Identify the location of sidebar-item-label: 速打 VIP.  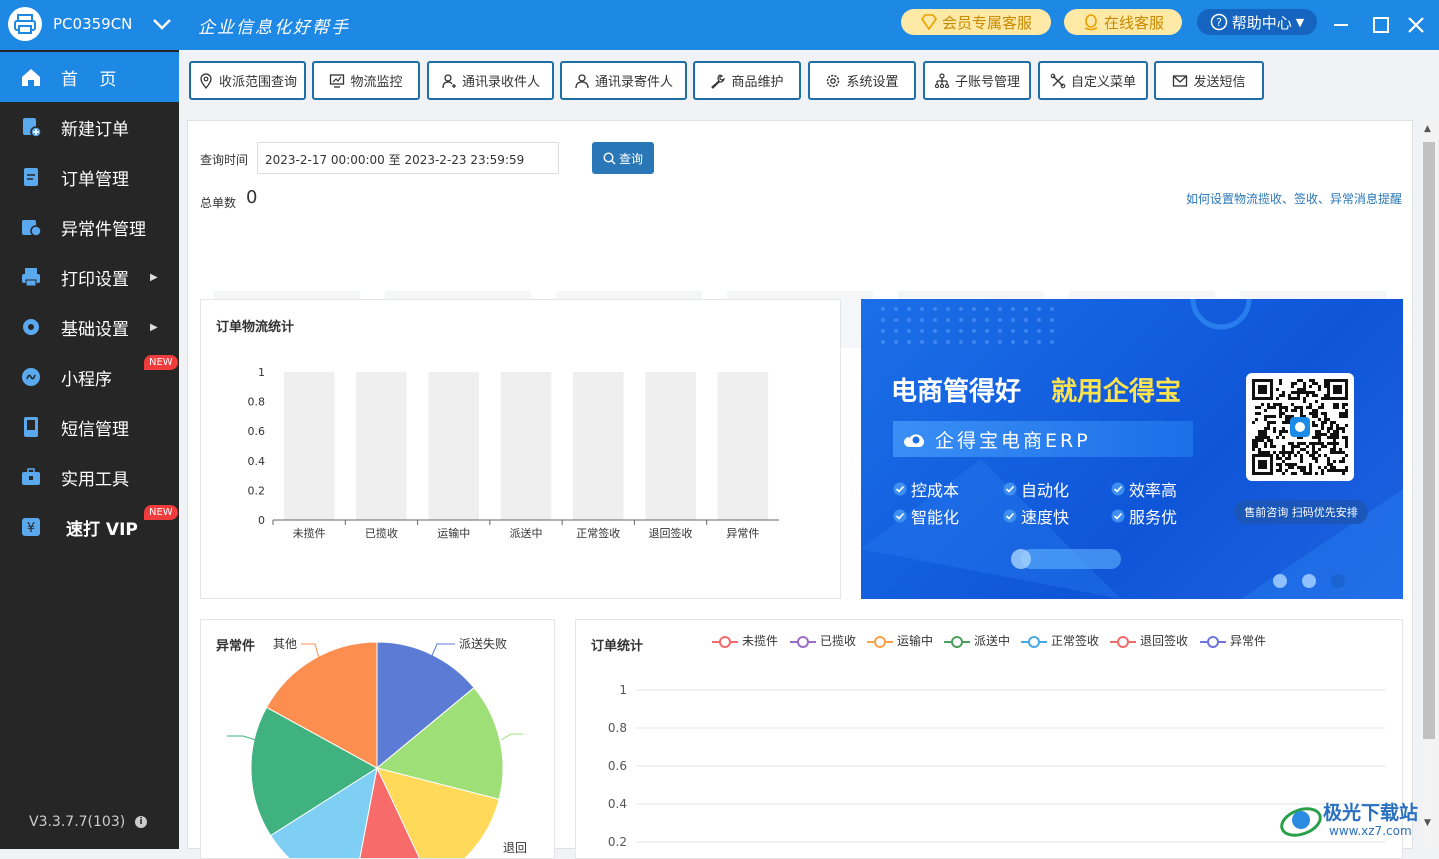
(102, 529).